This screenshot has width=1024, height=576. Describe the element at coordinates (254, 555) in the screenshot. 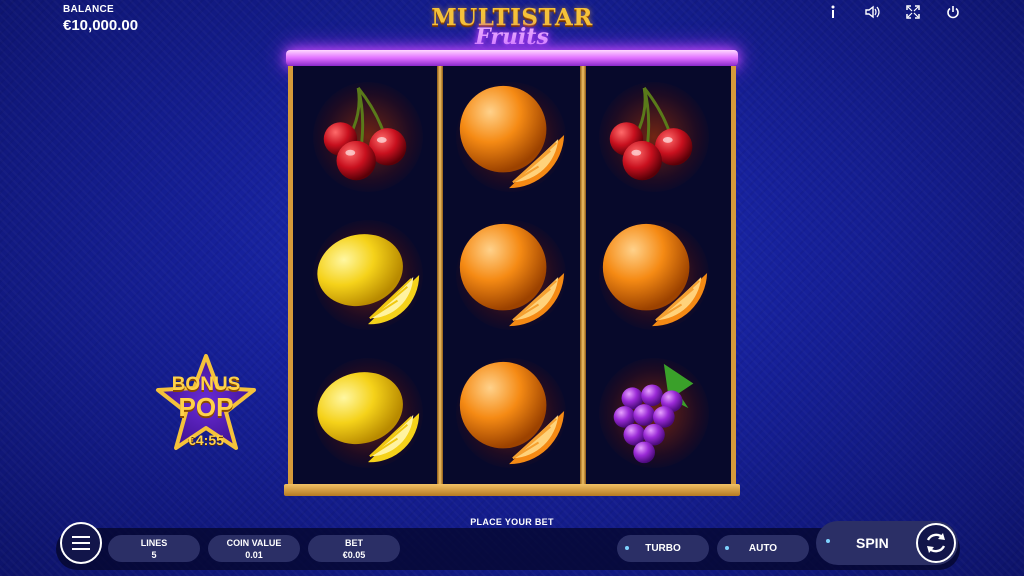

I see `coin-value-value: 0.01` at that location.